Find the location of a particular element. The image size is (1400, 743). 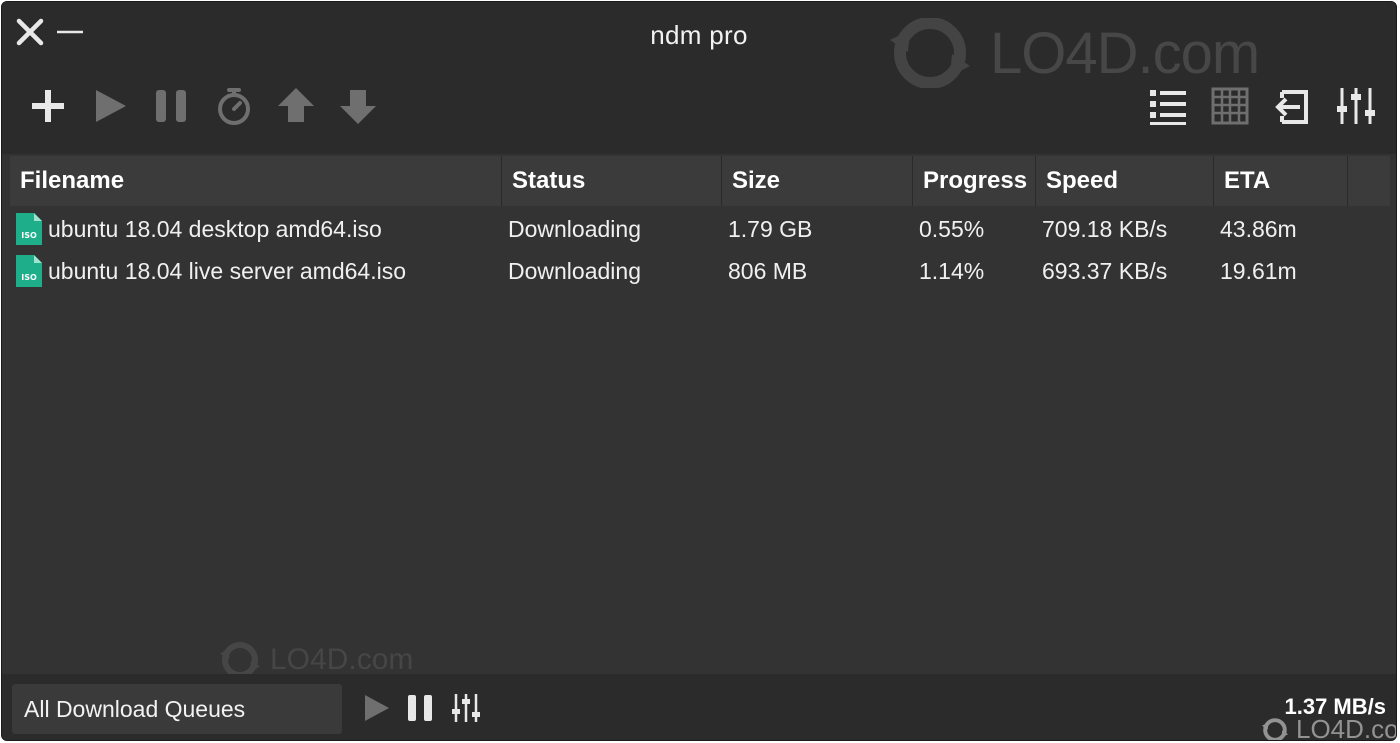

queue-selector: All Download Queues is located at coordinates (177, 709).